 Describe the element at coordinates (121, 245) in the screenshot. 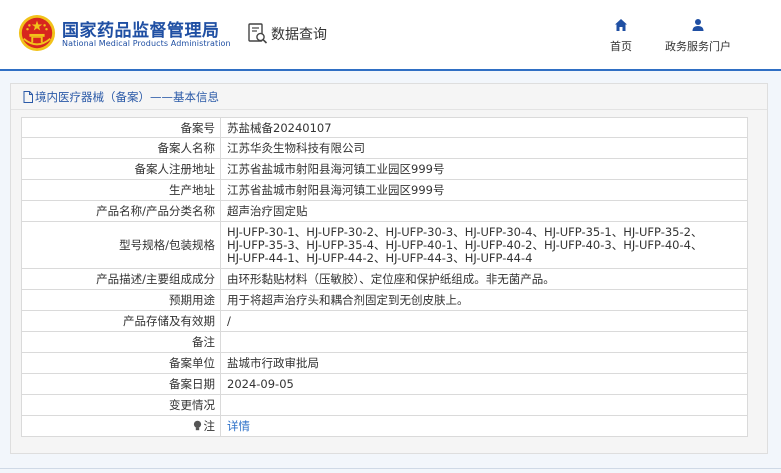

I see `row-label: 型号规格/包装规格` at that location.